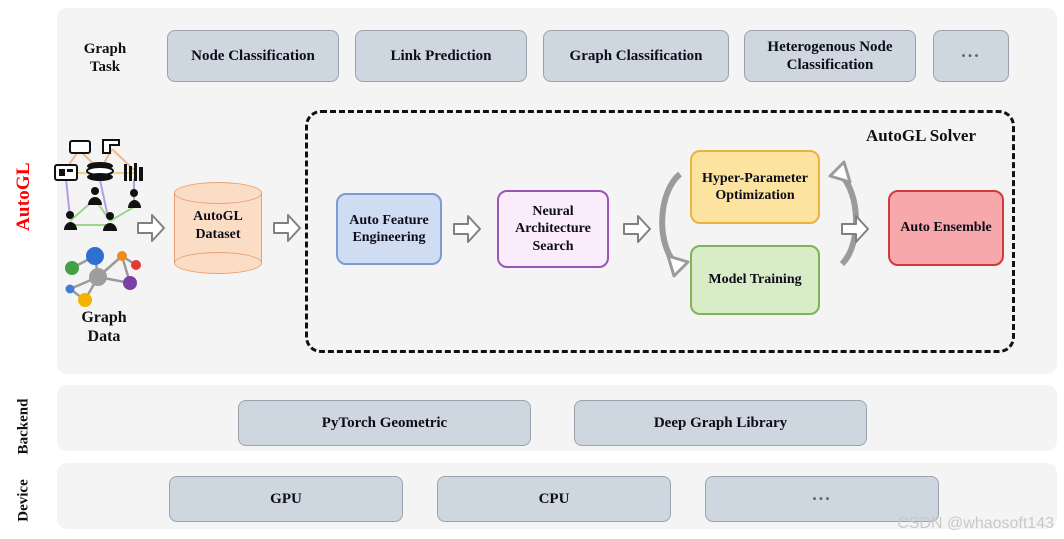 Image resolution: width=1064 pixels, height=539 pixels. I want to click on task-heterogenous-node-classification: Heterogenous Node Classification, so click(830, 56).